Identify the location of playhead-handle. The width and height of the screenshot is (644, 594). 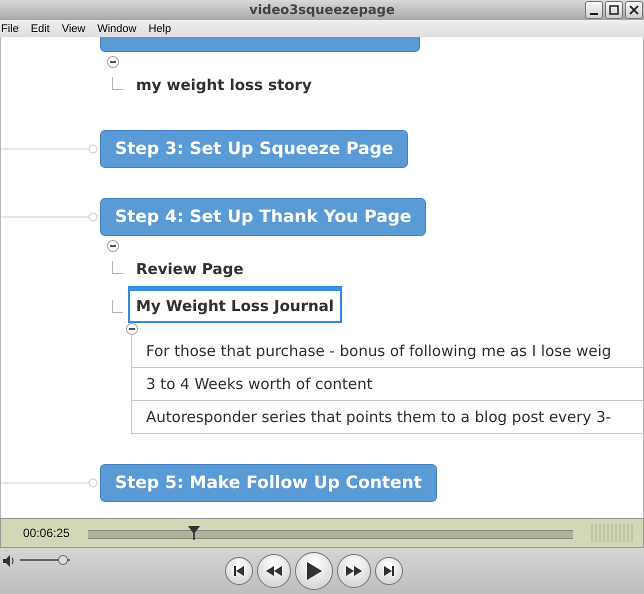
(194, 533).